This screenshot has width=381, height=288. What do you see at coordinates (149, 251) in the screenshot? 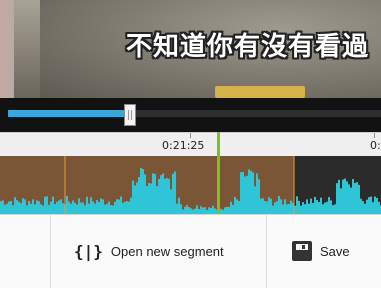
I see `open-new-segment-button: {|} Open new segment` at bounding box center [149, 251].